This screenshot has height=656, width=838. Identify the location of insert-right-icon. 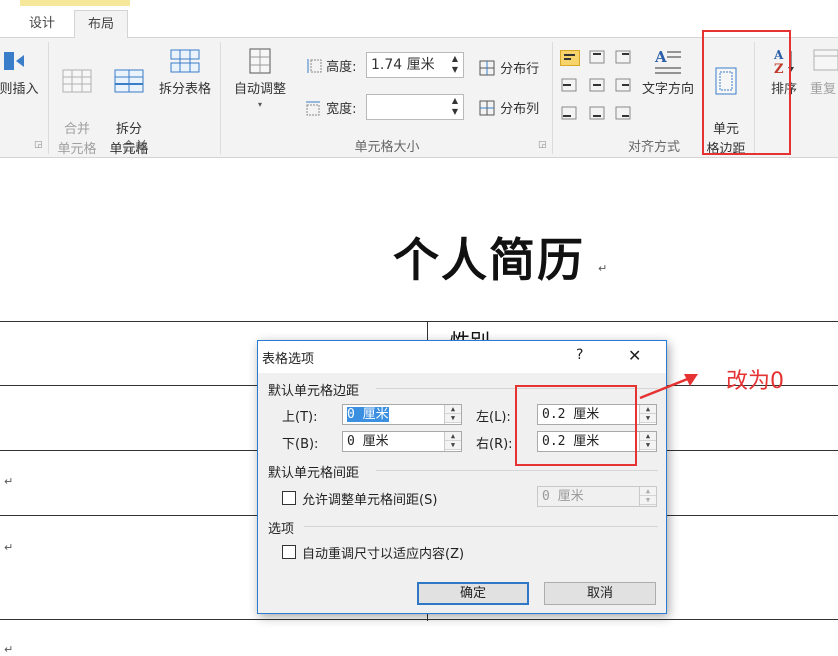
(14, 61).